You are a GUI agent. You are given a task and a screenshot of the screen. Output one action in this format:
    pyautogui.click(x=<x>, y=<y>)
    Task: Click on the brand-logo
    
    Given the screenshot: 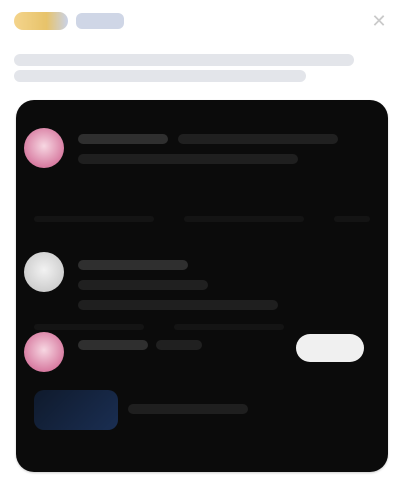 What is the action you would take?
    pyautogui.click(x=69, y=21)
    